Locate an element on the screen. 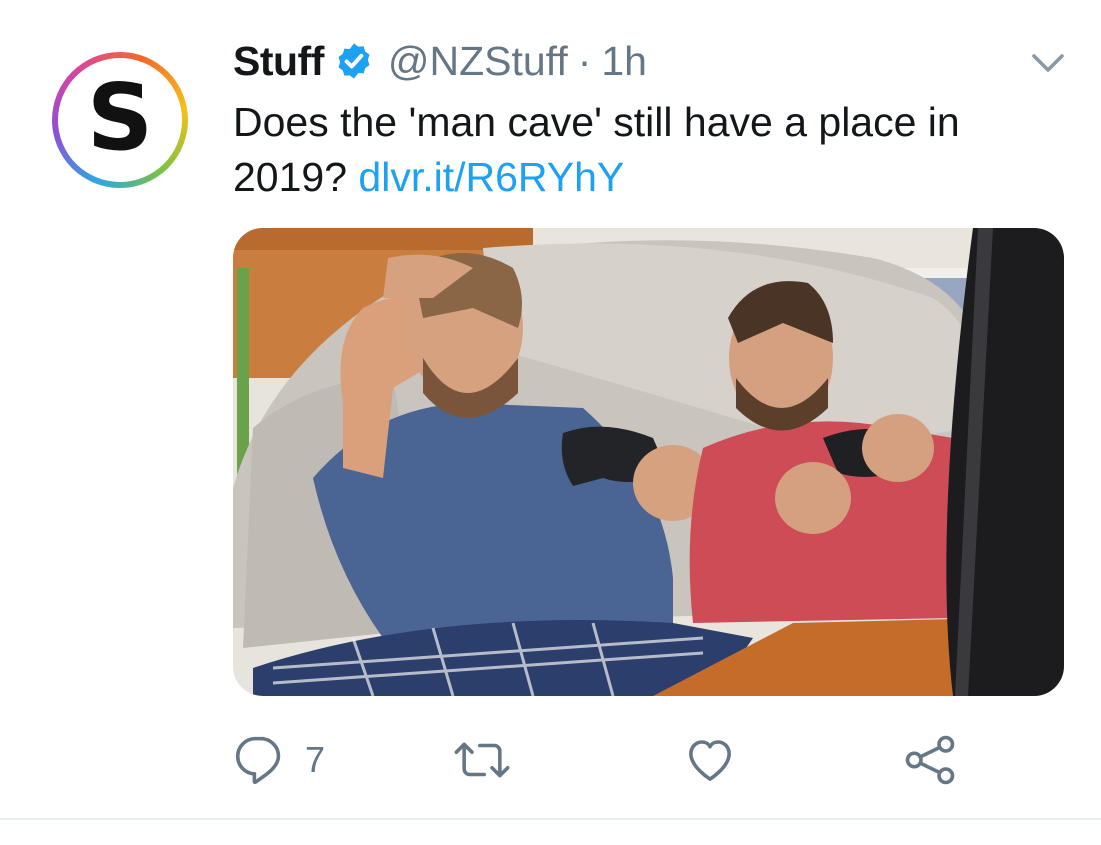 This screenshot has width=1101, height=845. retweet-button is located at coordinates (482, 760).